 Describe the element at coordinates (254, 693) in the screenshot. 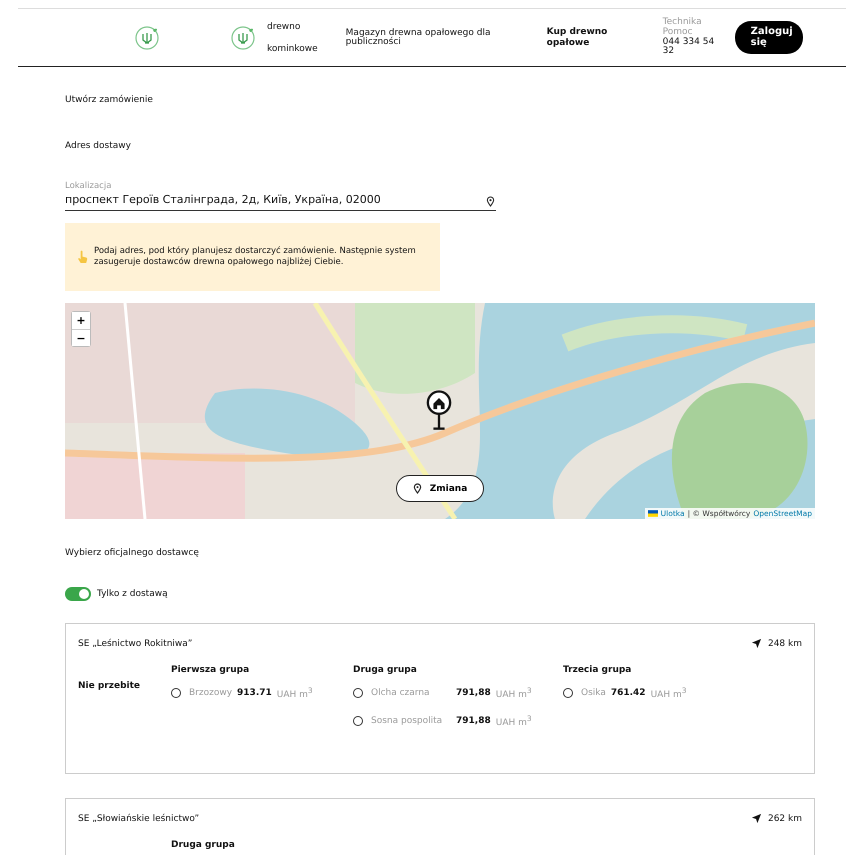

I see `price: 913.71` at that location.